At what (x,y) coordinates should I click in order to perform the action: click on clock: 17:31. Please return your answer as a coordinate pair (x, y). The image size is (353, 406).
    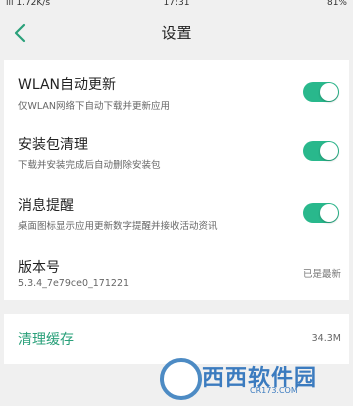
    Looking at the image, I should click on (176, 4).